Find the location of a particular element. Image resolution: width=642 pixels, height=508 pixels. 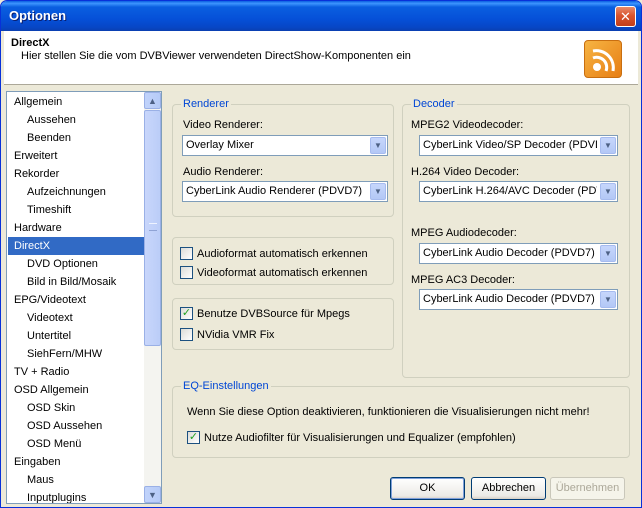

audio-renderer-select: CyberLink Audio Renderer (PDVD7) ▼ is located at coordinates (285, 191).